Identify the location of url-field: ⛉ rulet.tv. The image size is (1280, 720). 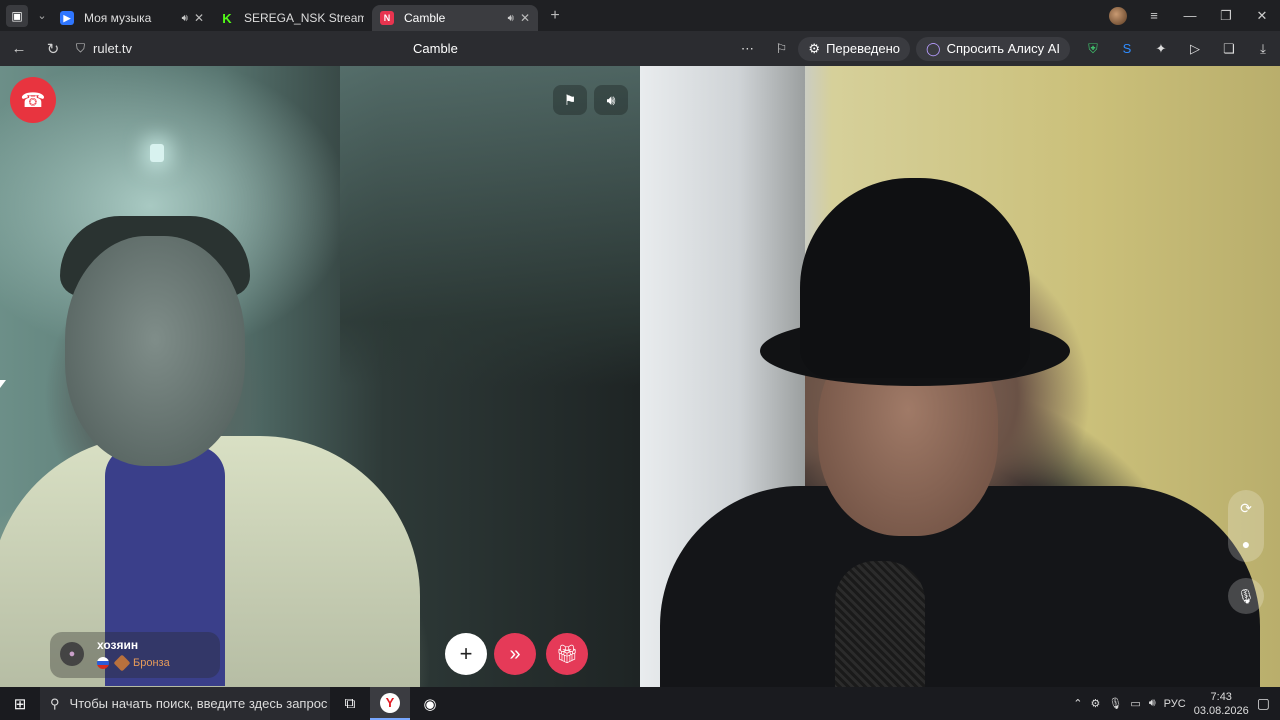
(226, 48).